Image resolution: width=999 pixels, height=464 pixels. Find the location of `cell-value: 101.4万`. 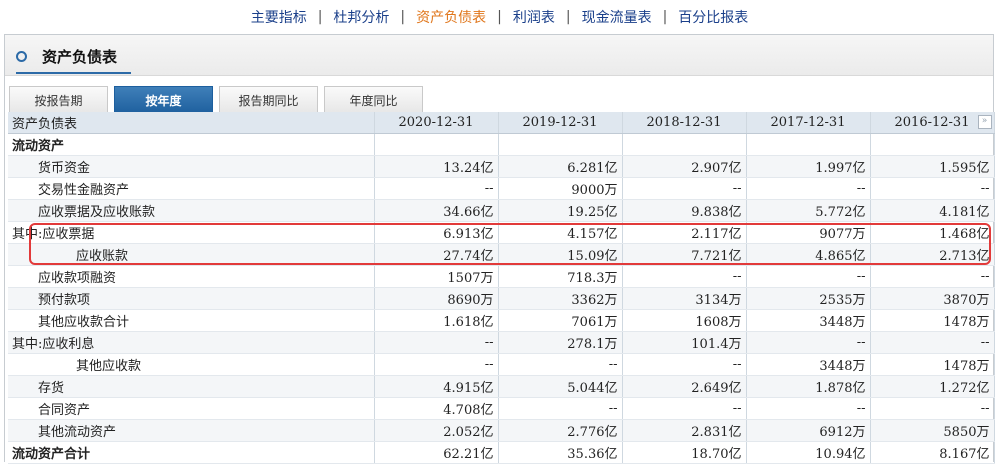

cell-value: 101.4万 is located at coordinates (684, 342).